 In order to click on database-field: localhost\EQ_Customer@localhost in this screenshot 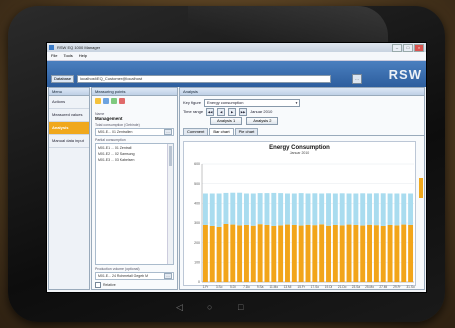, I will do `click(204, 79)`.